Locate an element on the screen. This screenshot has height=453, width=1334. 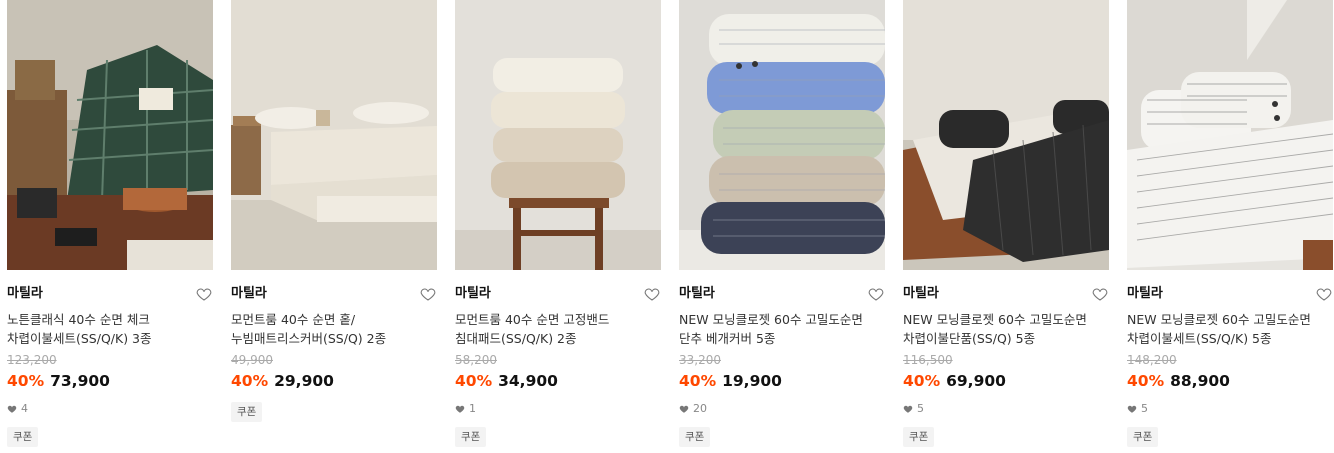
original-price: 148,200 is located at coordinates (1152, 360).